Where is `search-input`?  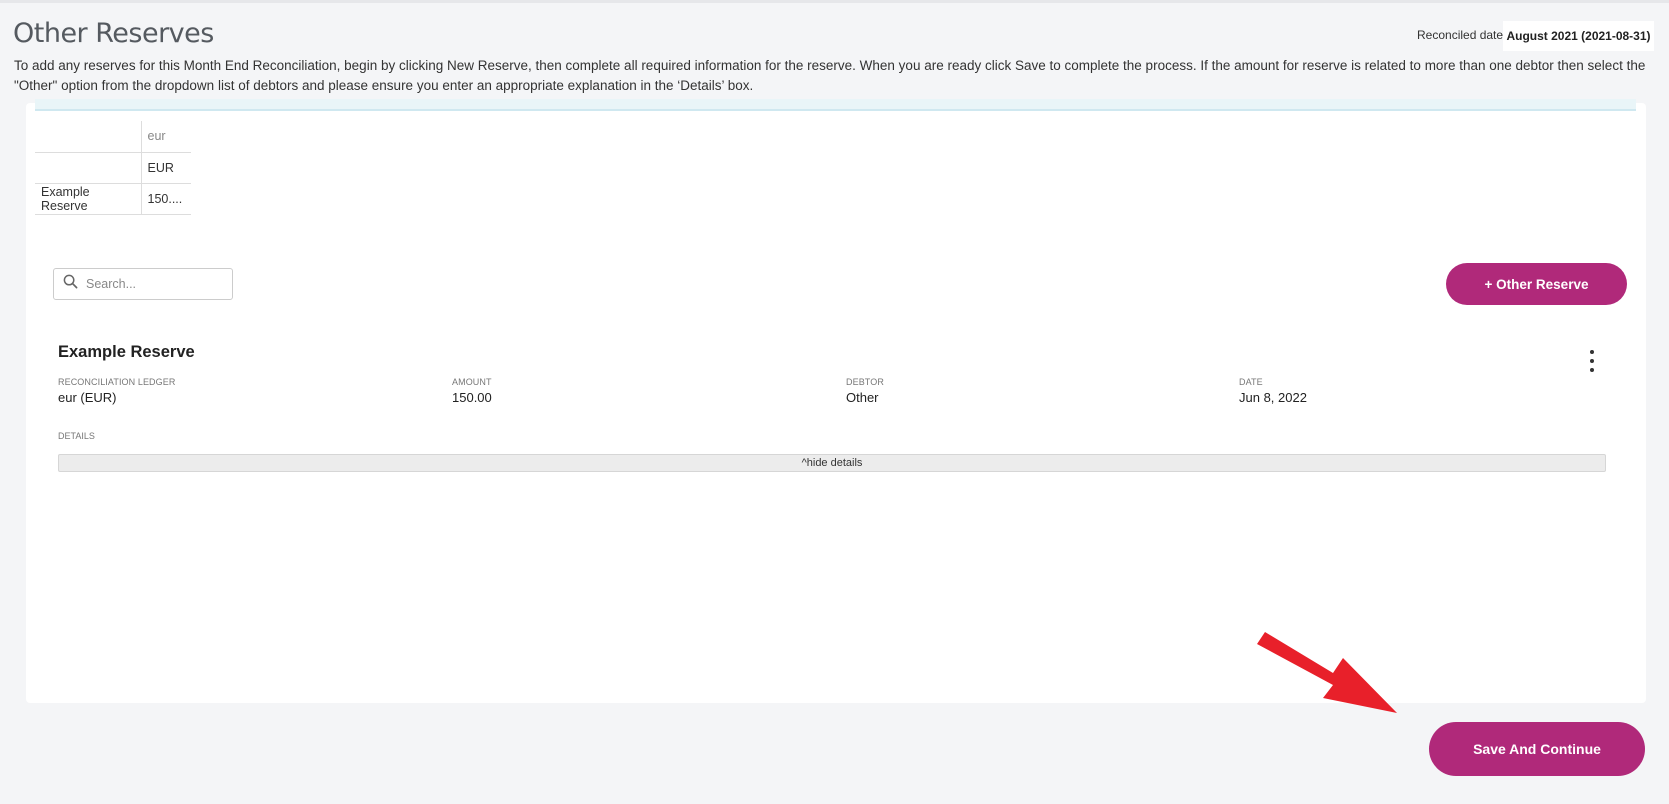 search-input is located at coordinates (156, 284).